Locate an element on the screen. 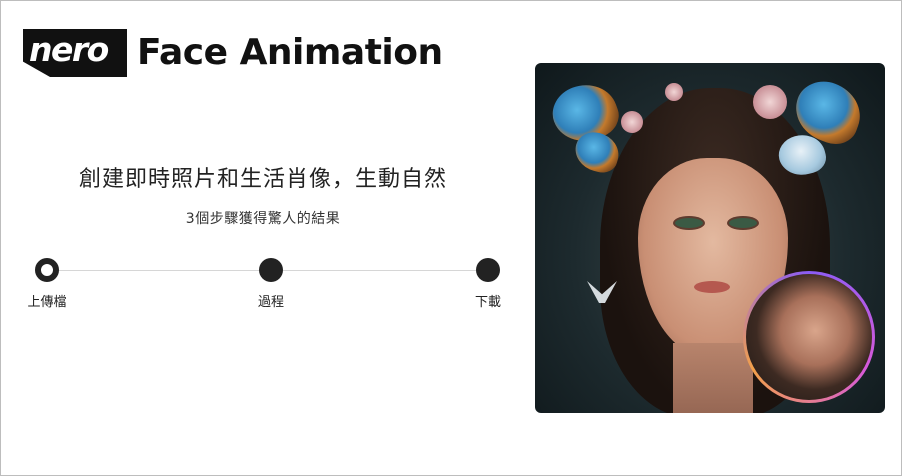 The image size is (902, 476). nero-logo-badge: nero is located at coordinates (75, 53).